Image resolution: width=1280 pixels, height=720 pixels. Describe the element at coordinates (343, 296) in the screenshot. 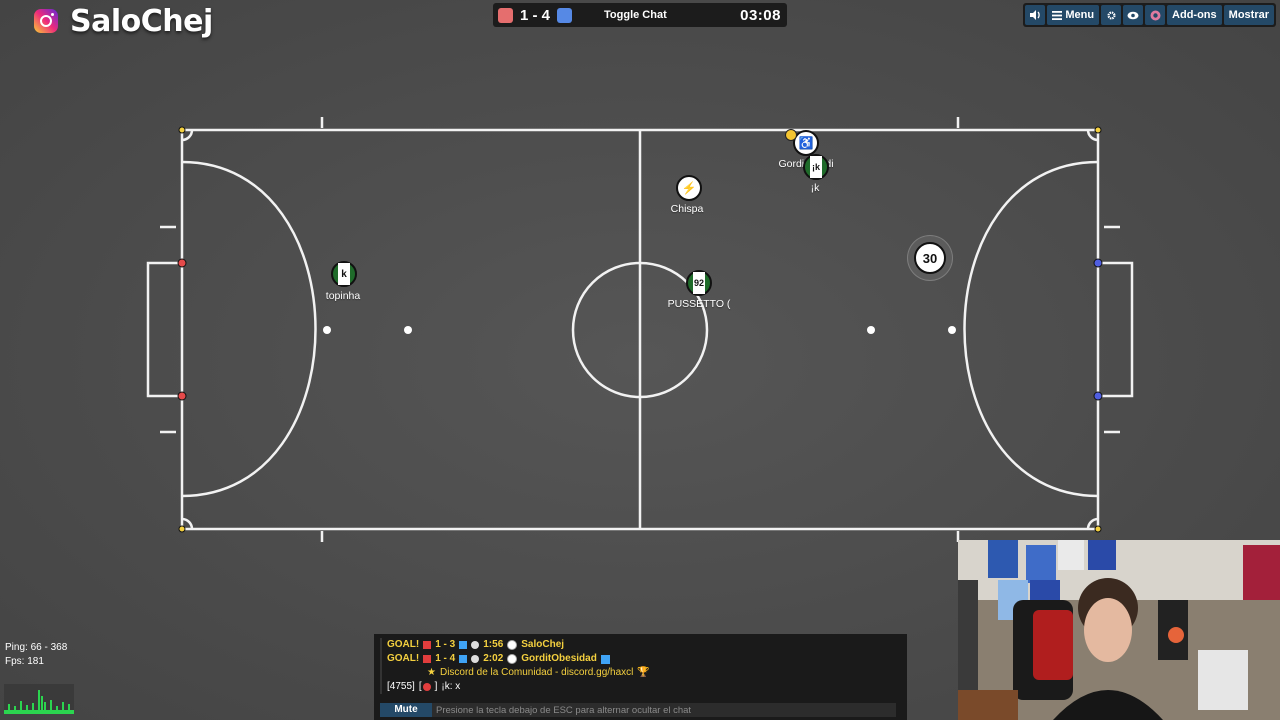

I see `player-name-topinha: topinha` at that location.